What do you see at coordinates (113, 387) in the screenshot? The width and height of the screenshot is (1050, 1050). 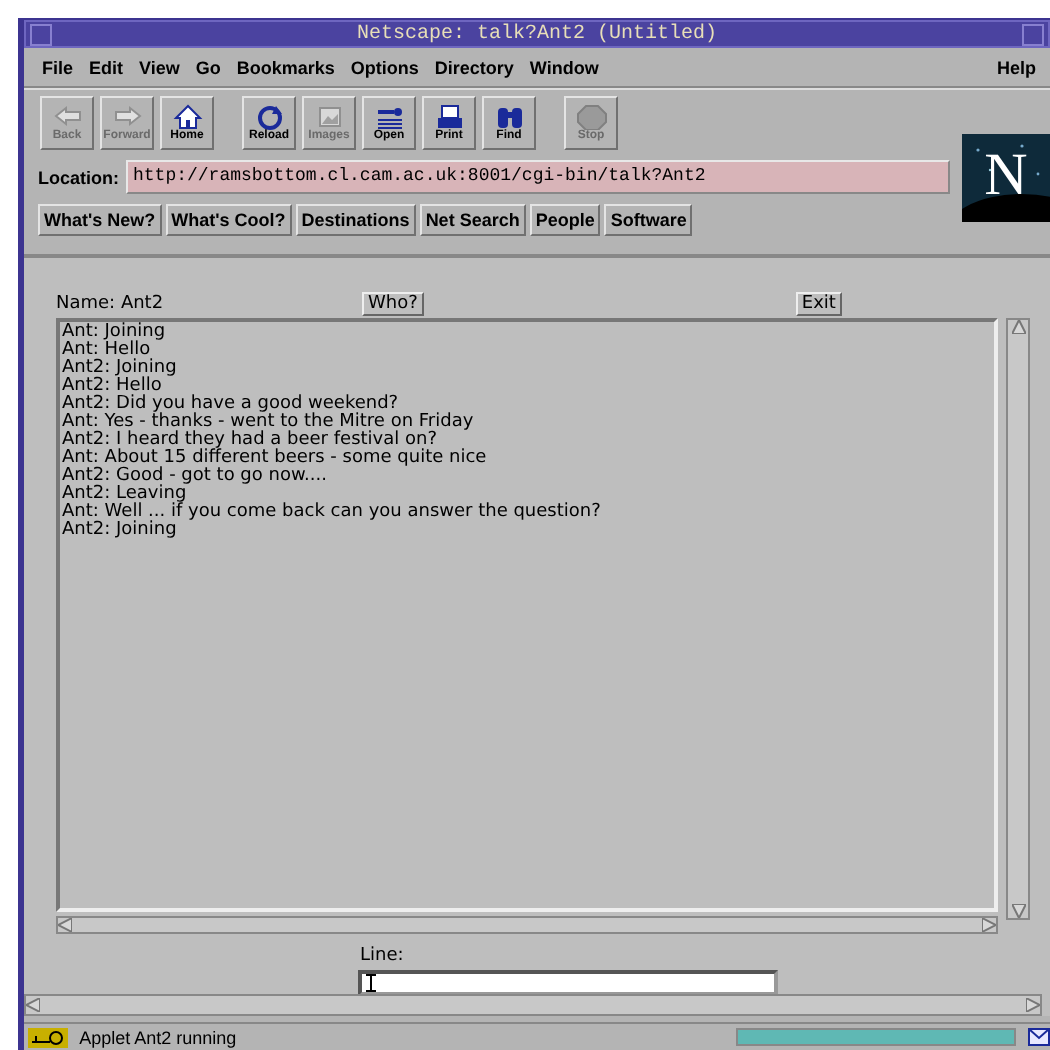 I see `chat-message: Ant2: Hello` at bounding box center [113, 387].